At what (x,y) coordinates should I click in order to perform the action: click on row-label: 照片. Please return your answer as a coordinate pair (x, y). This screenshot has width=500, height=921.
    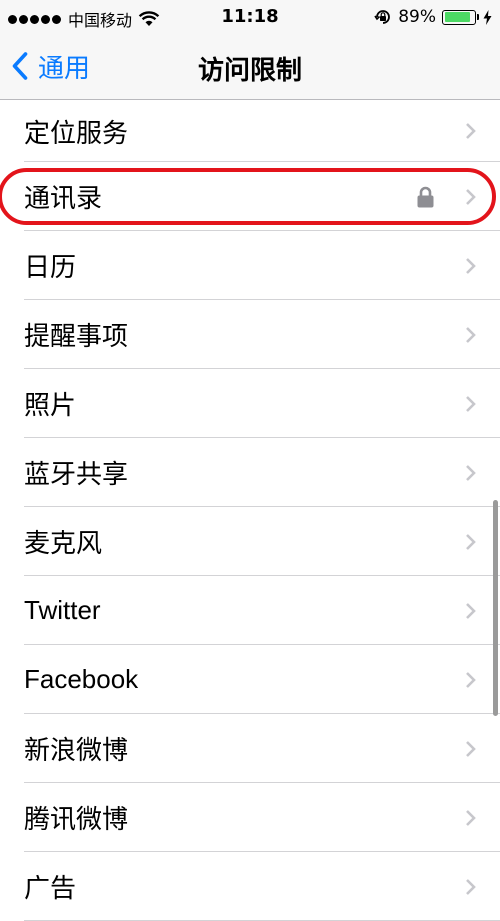
    Looking at the image, I should click on (50, 405).